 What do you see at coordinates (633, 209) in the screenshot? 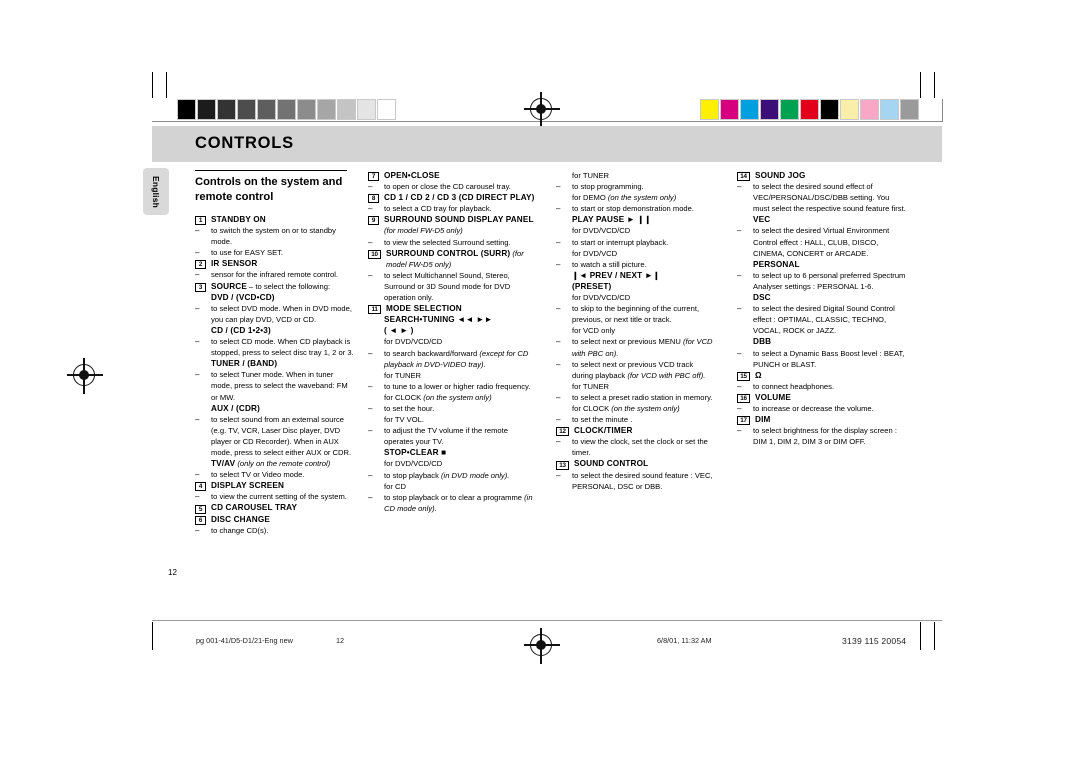
I see `line-text: to start or stop demonstration mode.` at bounding box center [633, 209].